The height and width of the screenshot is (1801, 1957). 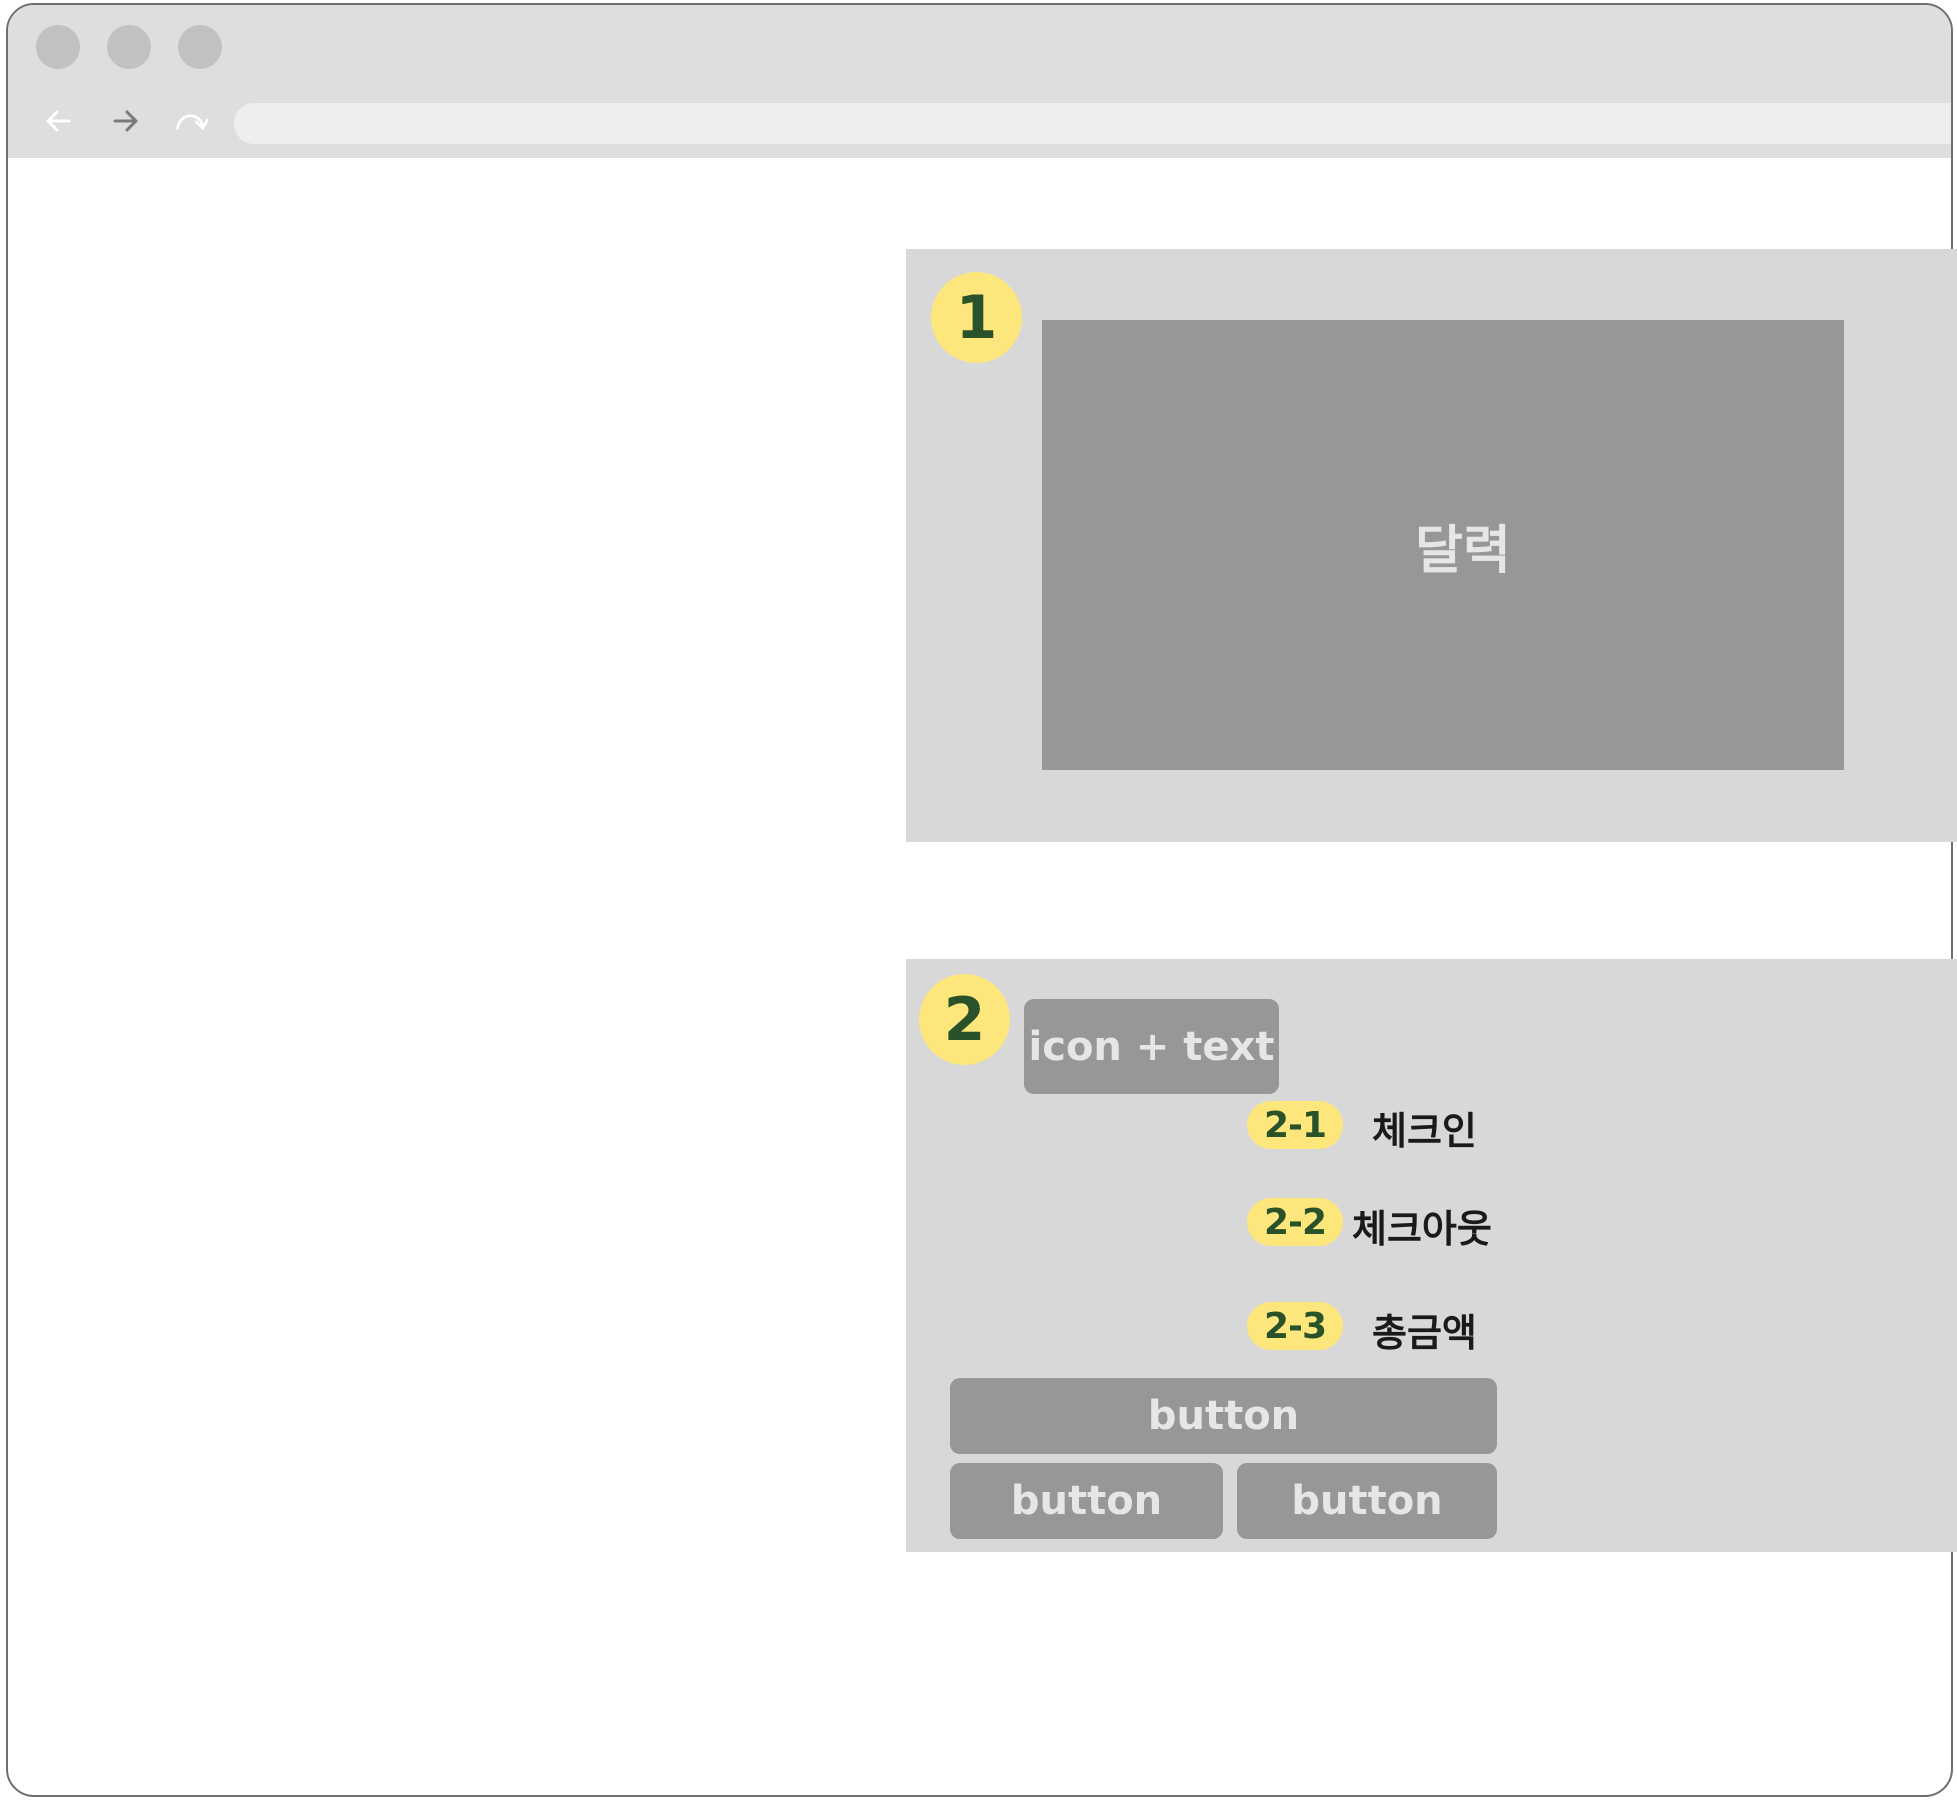 What do you see at coordinates (1367, 1501) in the screenshot?
I see `secondary-button-right: button` at bounding box center [1367, 1501].